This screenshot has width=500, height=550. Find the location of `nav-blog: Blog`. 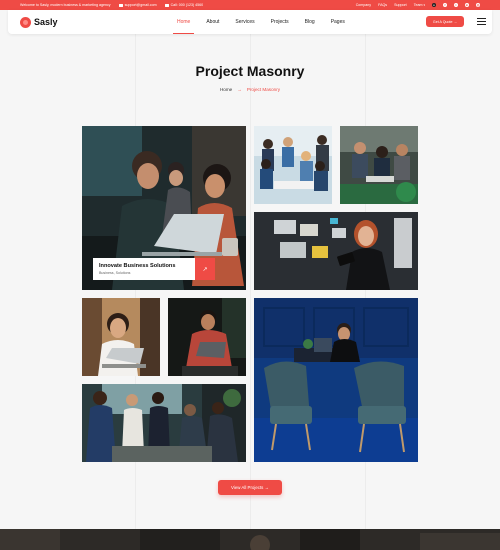

nav-blog: Blog is located at coordinates (310, 22).